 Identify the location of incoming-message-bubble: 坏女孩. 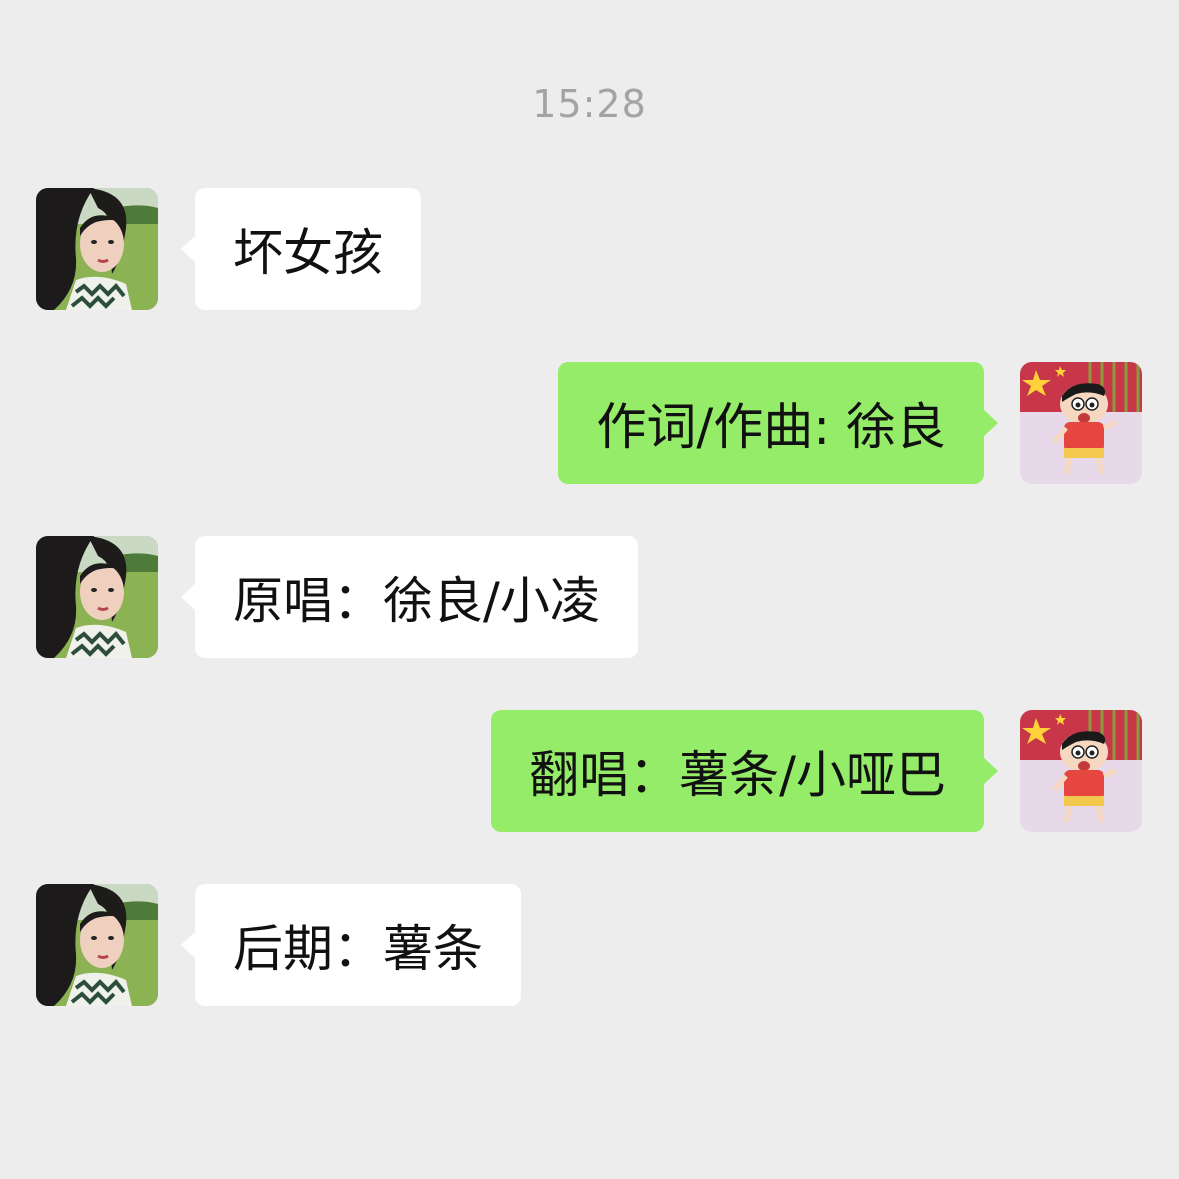
(301, 249).